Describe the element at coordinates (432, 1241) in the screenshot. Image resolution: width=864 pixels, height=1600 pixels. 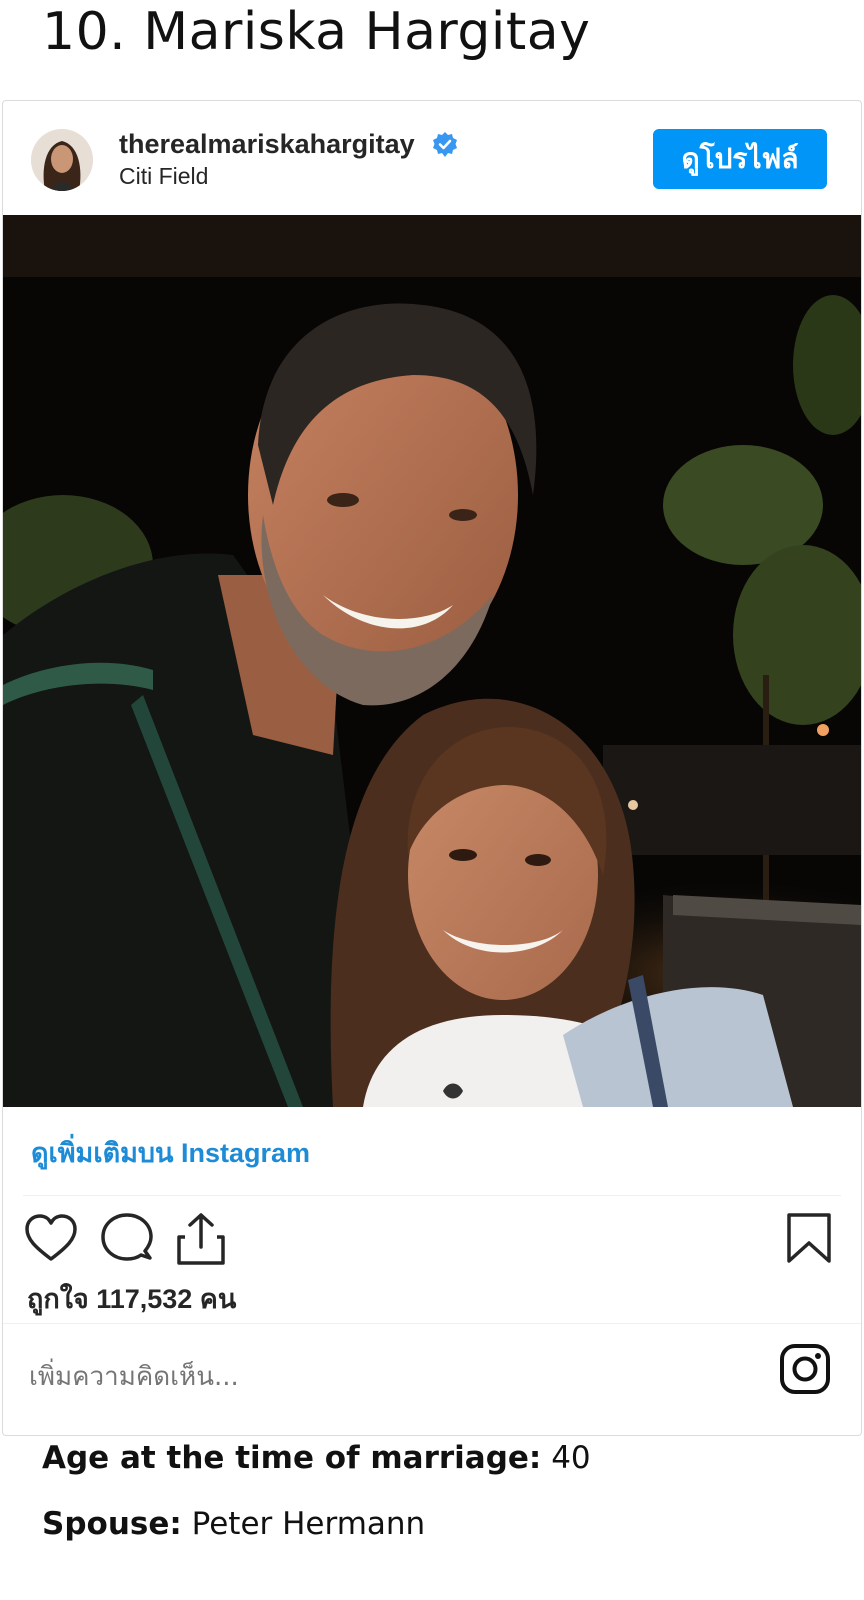
I see `post-actions` at that location.